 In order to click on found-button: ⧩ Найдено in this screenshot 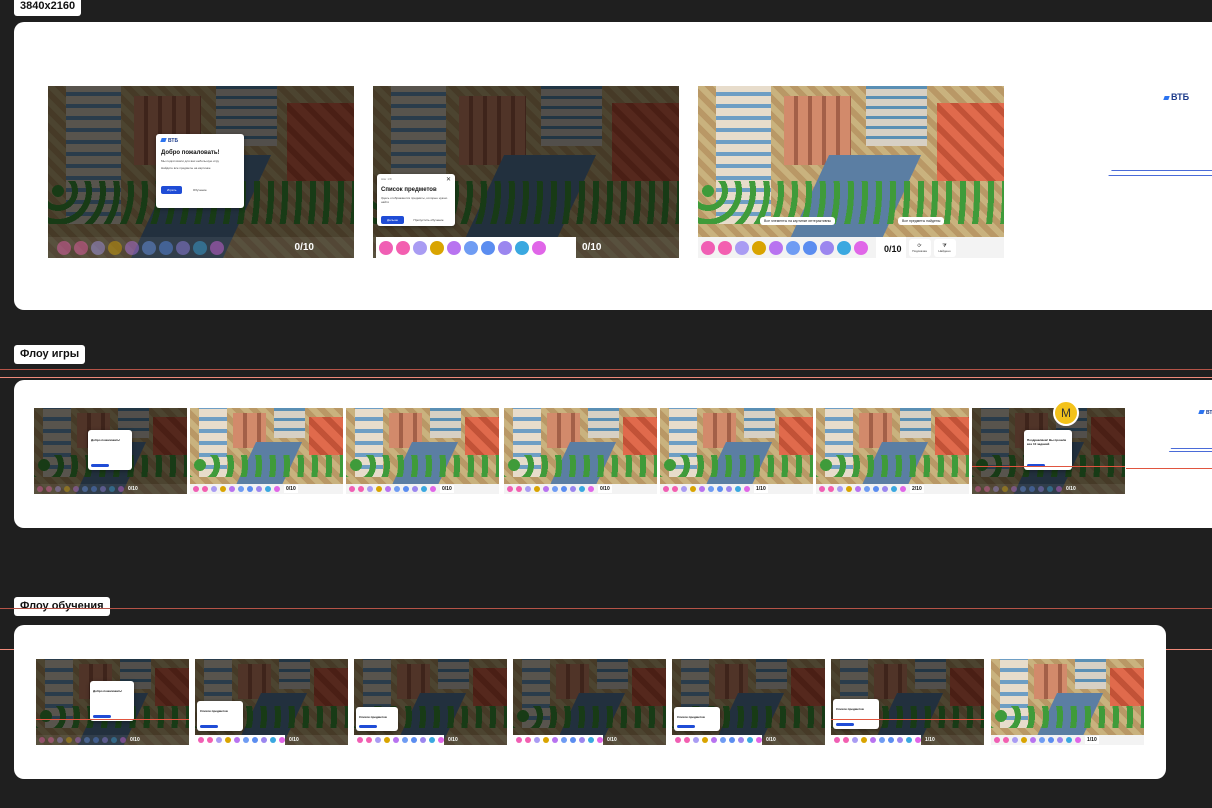, I will do `click(944, 247)`.